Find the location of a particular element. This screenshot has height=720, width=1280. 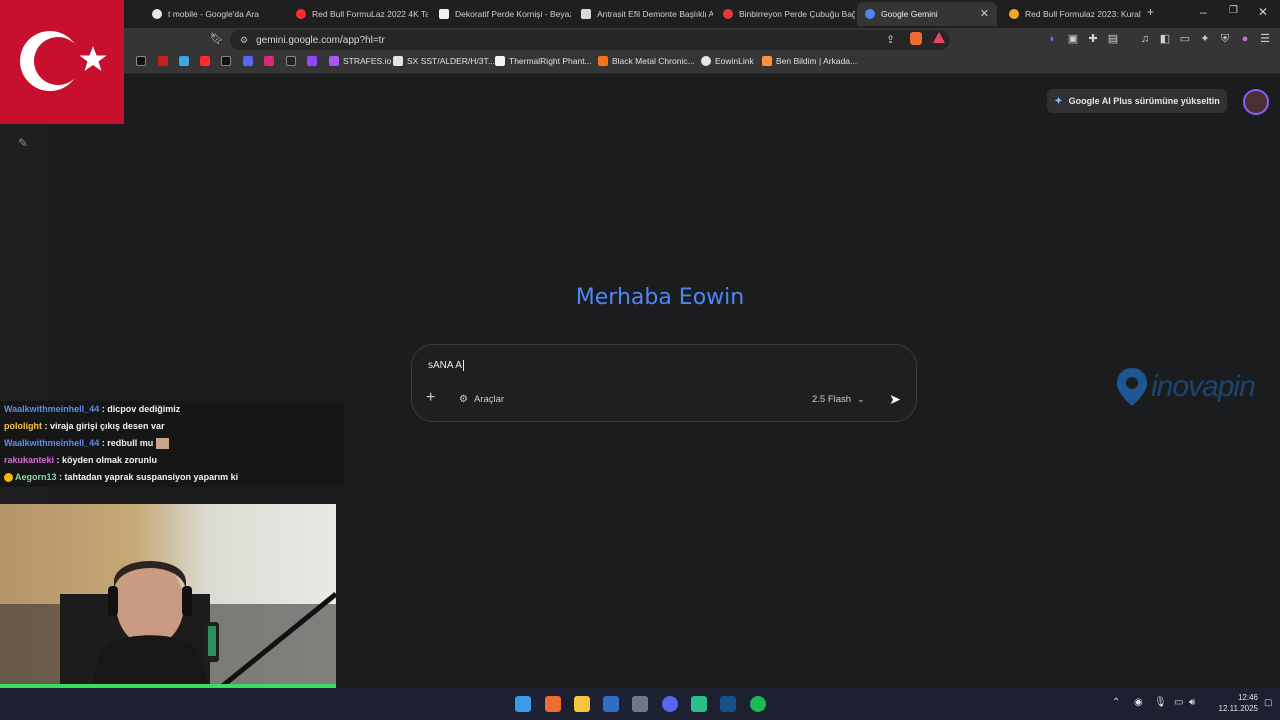

x-icon is located at coordinates (228, 61).